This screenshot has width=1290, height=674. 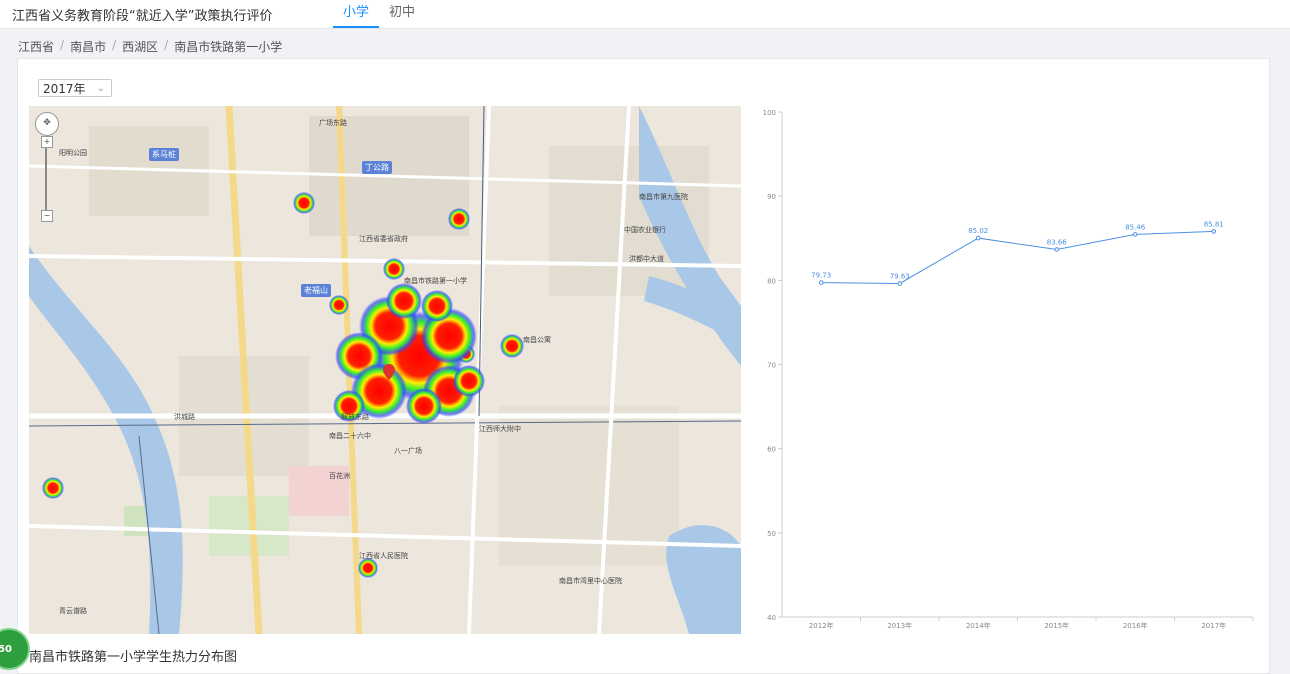 What do you see at coordinates (771, 197) in the screenshot?
I see `y-tick-label: 90` at bounding box center [771, 197].